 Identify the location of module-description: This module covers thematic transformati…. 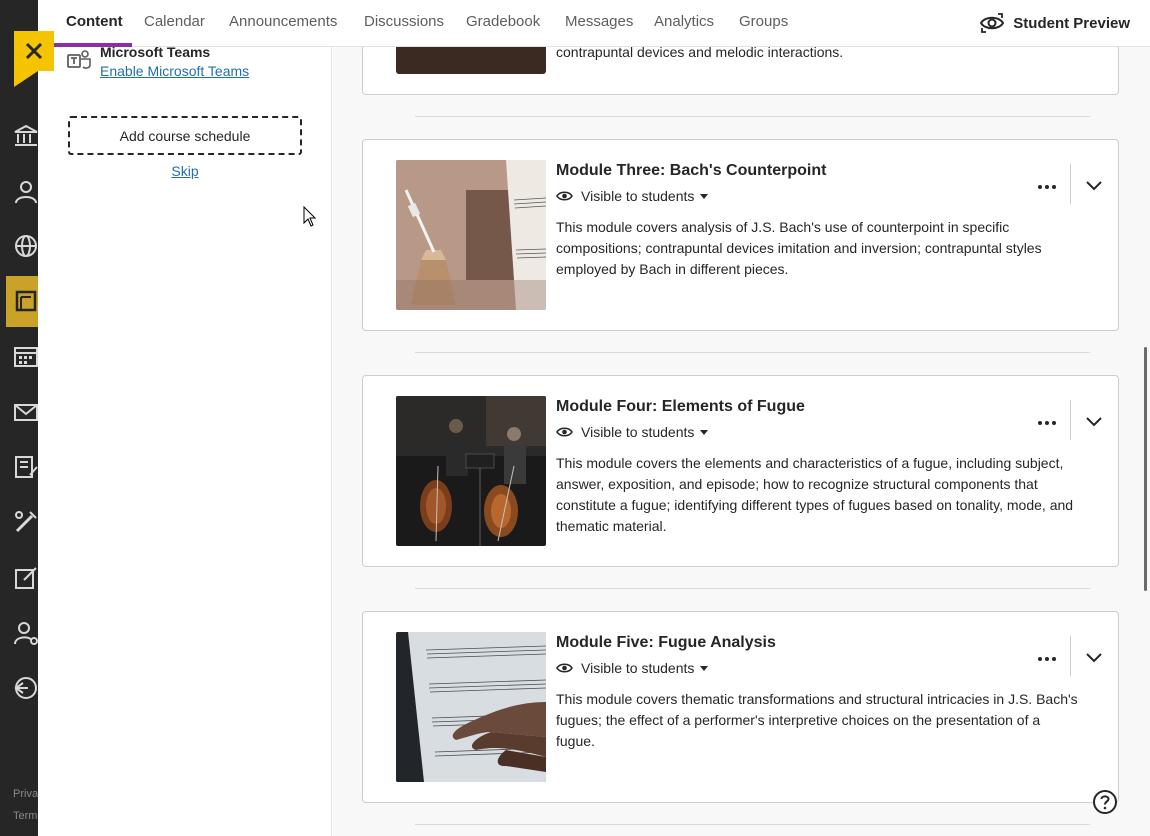
(817, 720).